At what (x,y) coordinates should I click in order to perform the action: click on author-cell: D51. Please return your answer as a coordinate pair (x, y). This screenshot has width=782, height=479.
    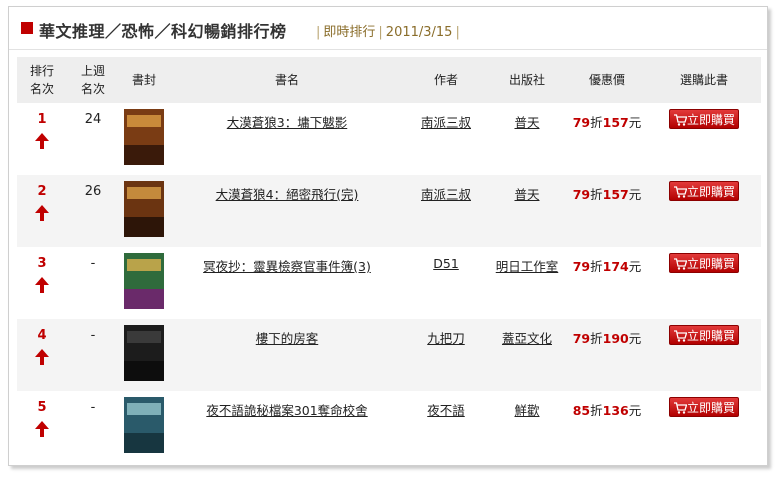
    Looking at the image, I should click on (446, 283).